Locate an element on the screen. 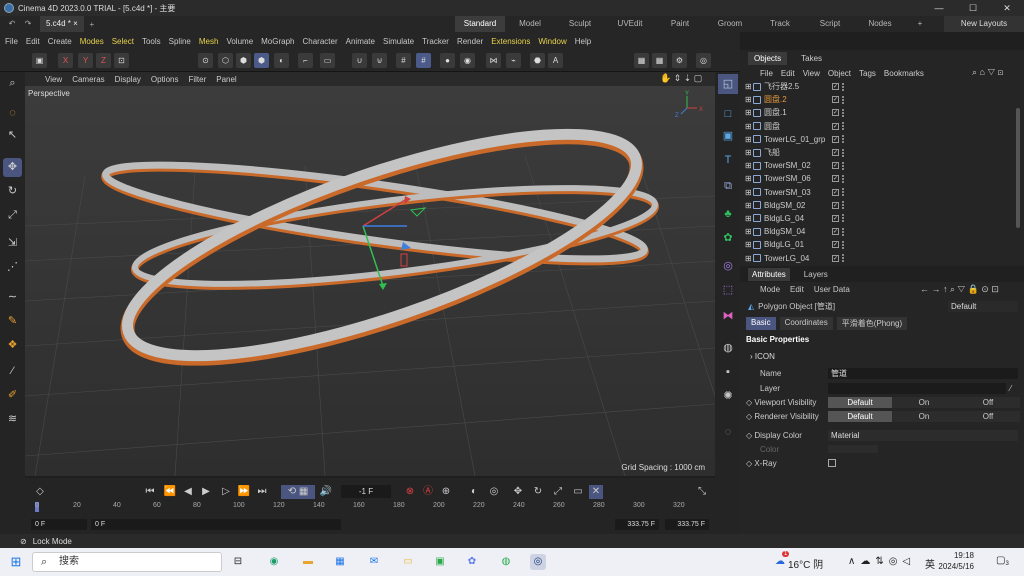 This screenshot has width=1024, height=576. icon-group-toggle: › ICON is located at coordinates (762, 356).